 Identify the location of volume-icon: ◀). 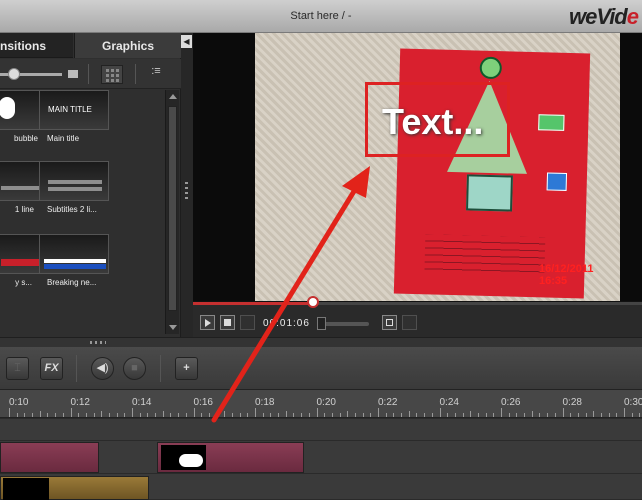
(102, 368).